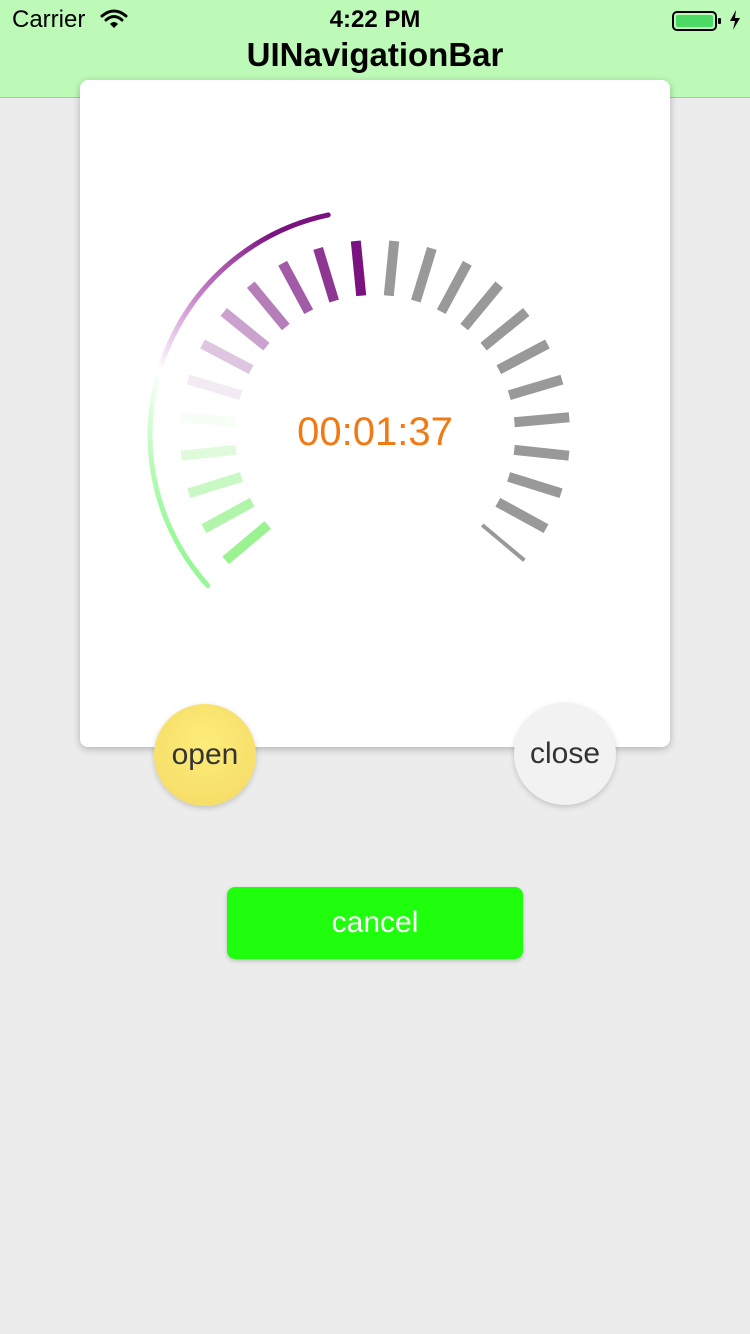 The width and height of the screenshot is (750, 1334). I want to click on timer-label: 00:01:37, so click(375, 432).